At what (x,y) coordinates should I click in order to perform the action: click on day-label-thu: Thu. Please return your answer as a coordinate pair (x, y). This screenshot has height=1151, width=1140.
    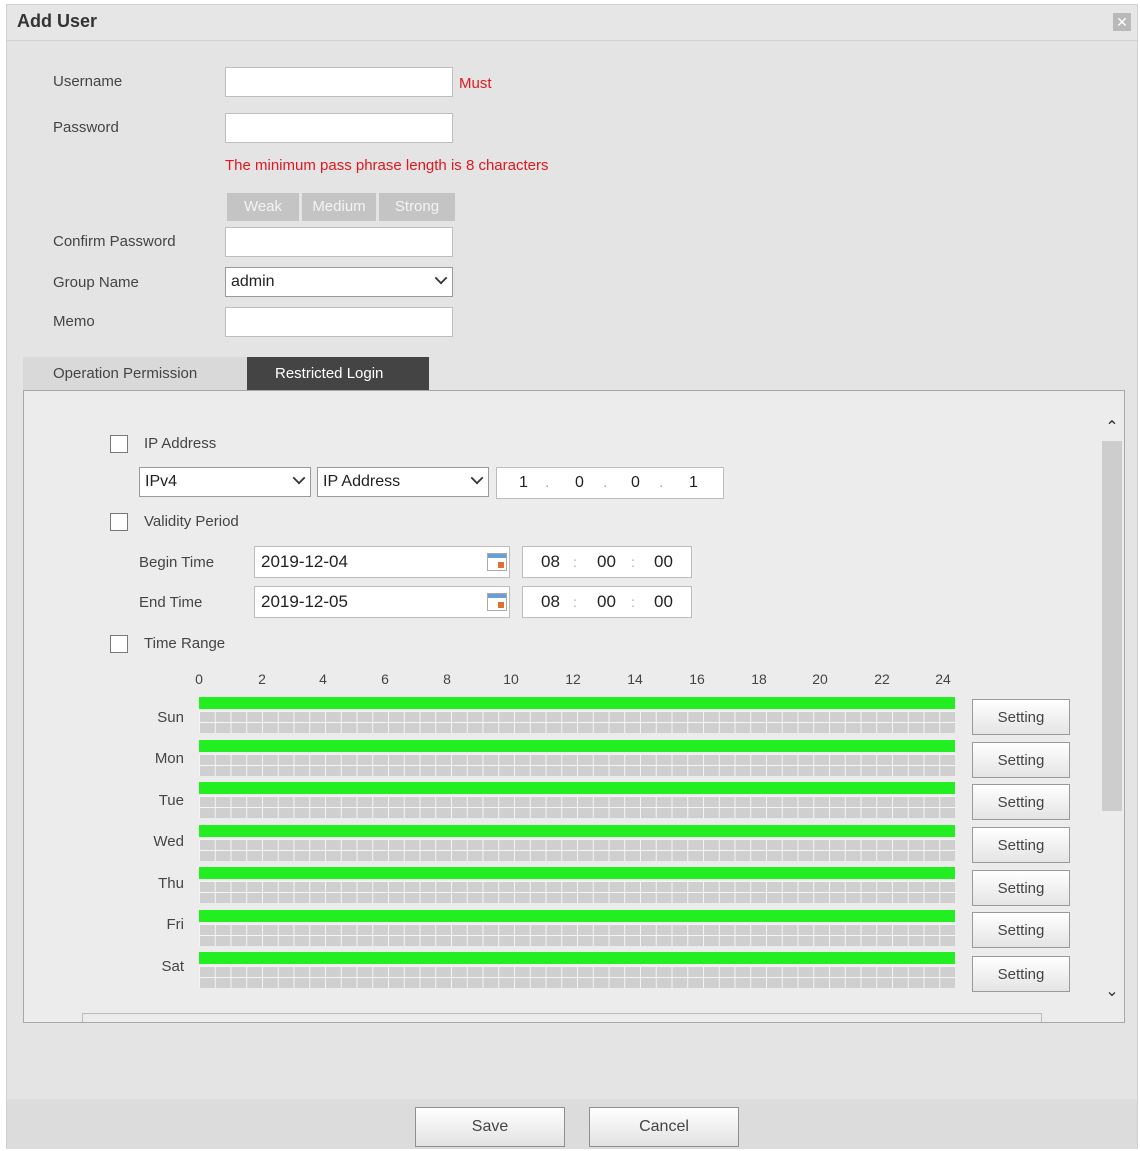
    Looking at the image, I should click on (171, 883).